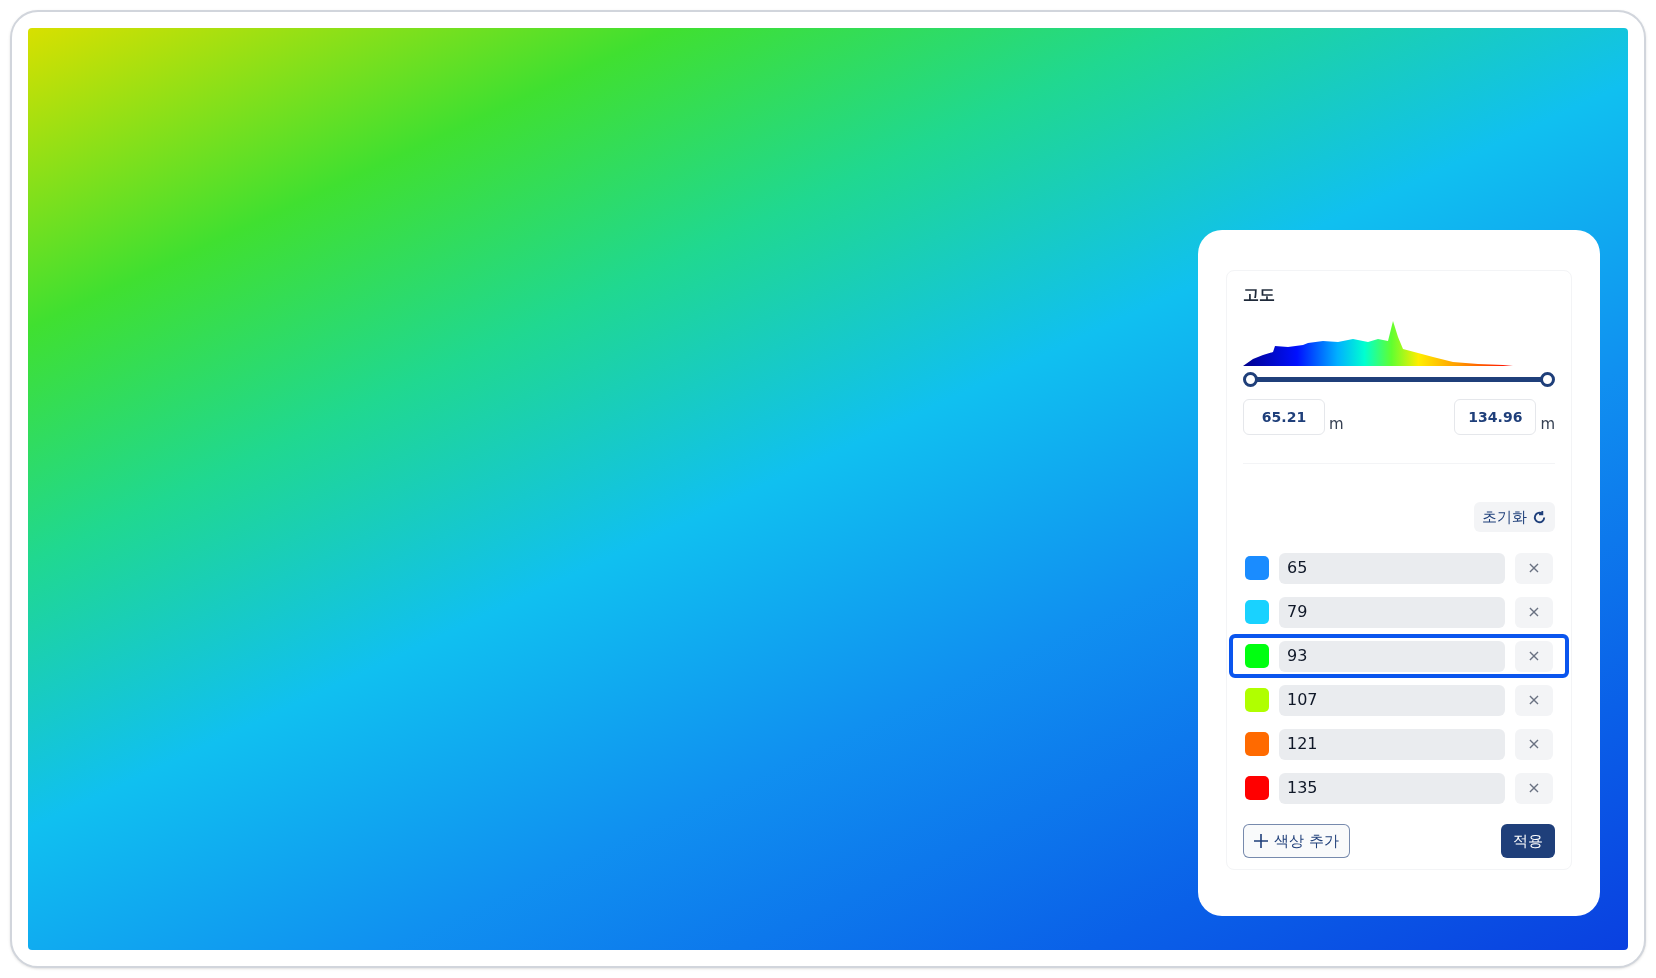  I want to click on add-color-button: 색상 추가, so click(1296, 841).